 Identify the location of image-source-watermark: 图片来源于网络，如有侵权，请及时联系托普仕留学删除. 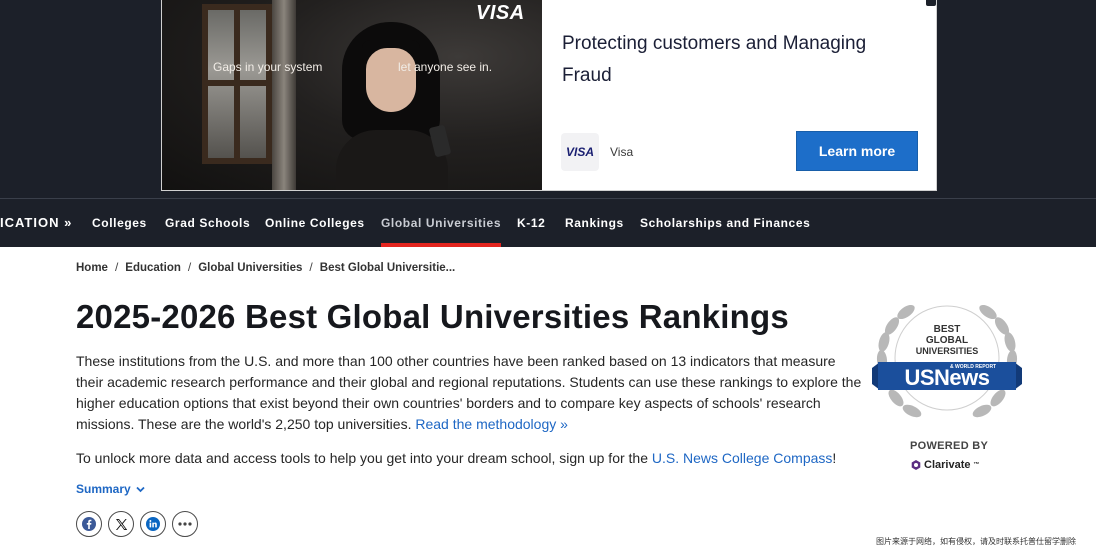
(976, 541).